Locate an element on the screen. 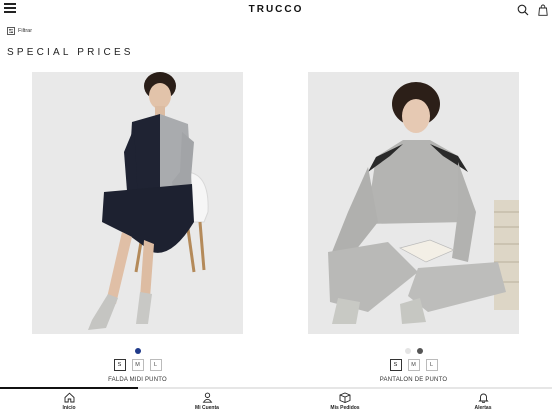 Image resolution: width=552 pixels, height=414 pixels. account-icon is located at coordinates (207, 397).